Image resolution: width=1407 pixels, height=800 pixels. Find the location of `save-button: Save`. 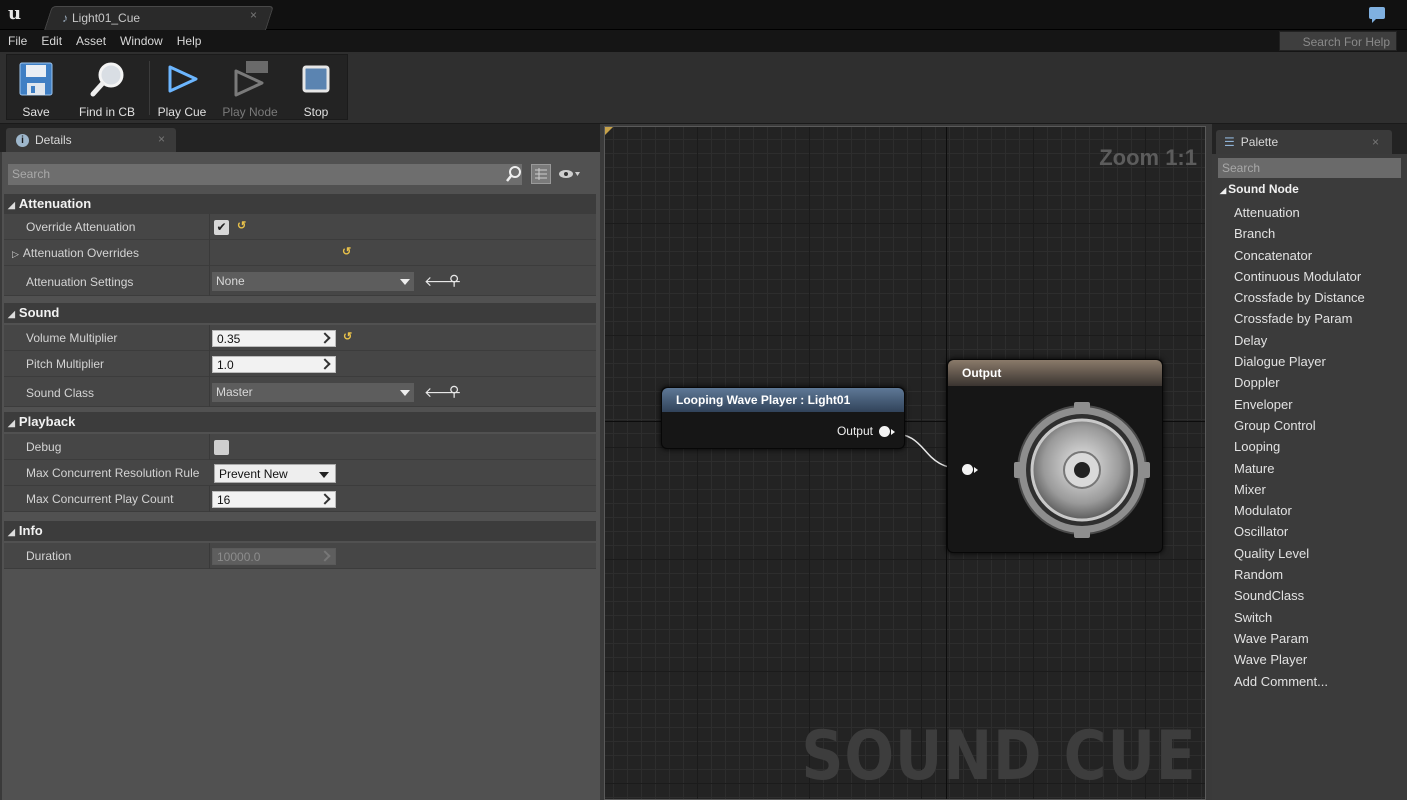

save-button: Save is located at coordinates (36, 88).